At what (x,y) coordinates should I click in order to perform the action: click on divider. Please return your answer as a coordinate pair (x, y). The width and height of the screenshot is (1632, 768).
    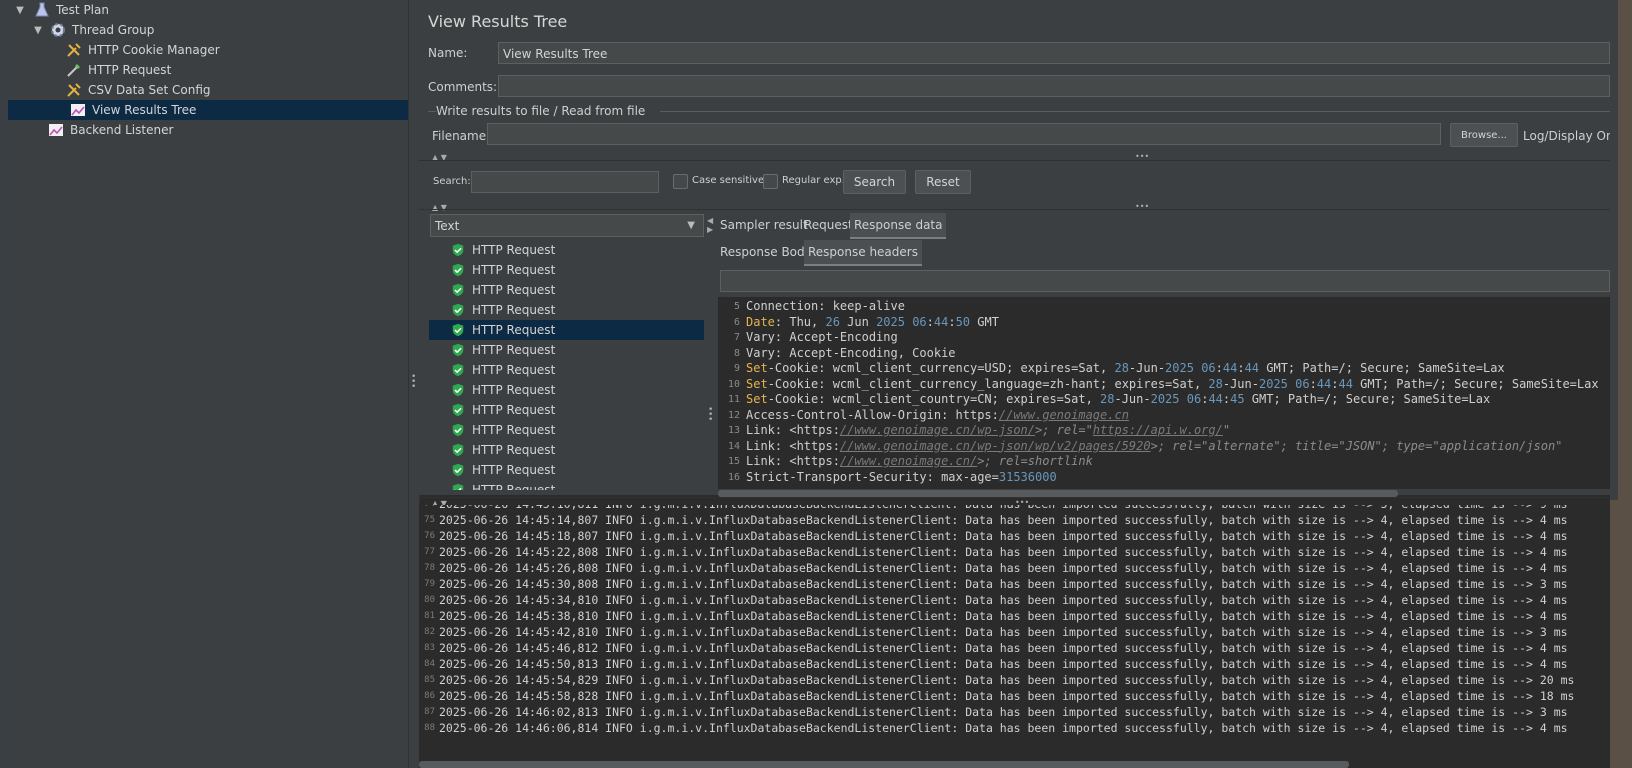
    Looking at the image, I should click on (1014, 160).